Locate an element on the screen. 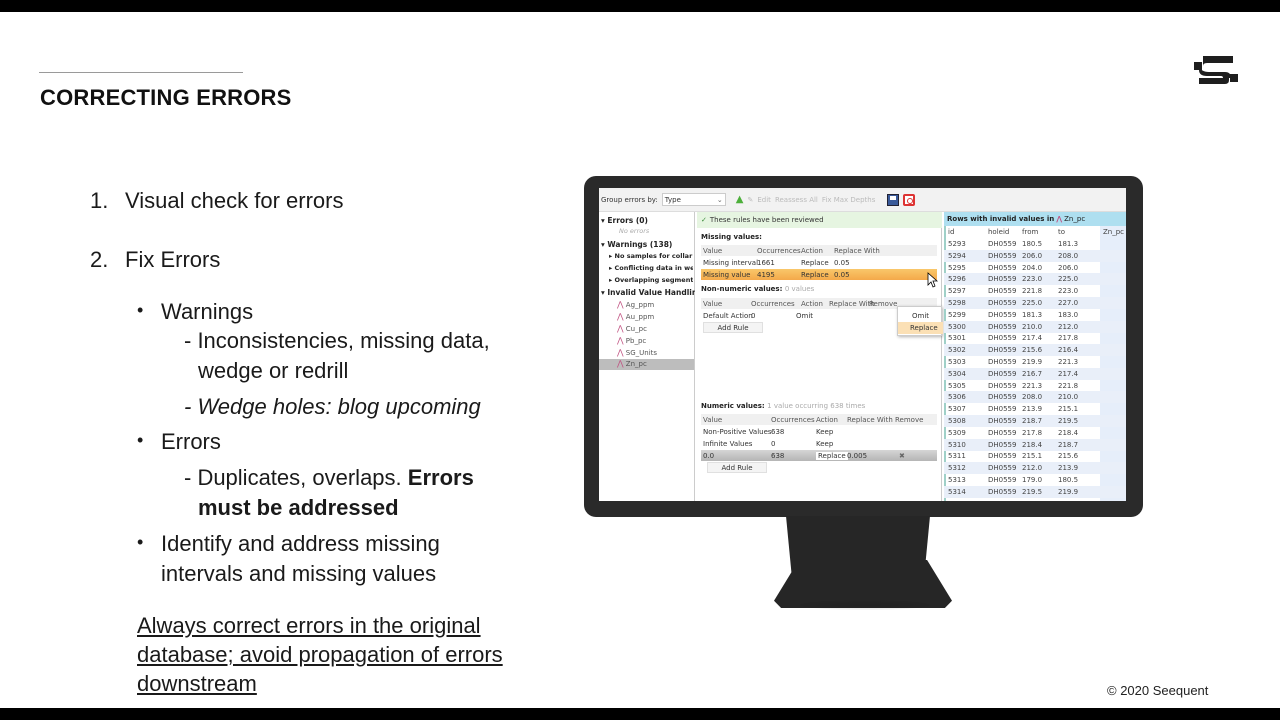  table-row: 5312 DH0559 212.0 213.9 is located at coordinates (1035, 468).